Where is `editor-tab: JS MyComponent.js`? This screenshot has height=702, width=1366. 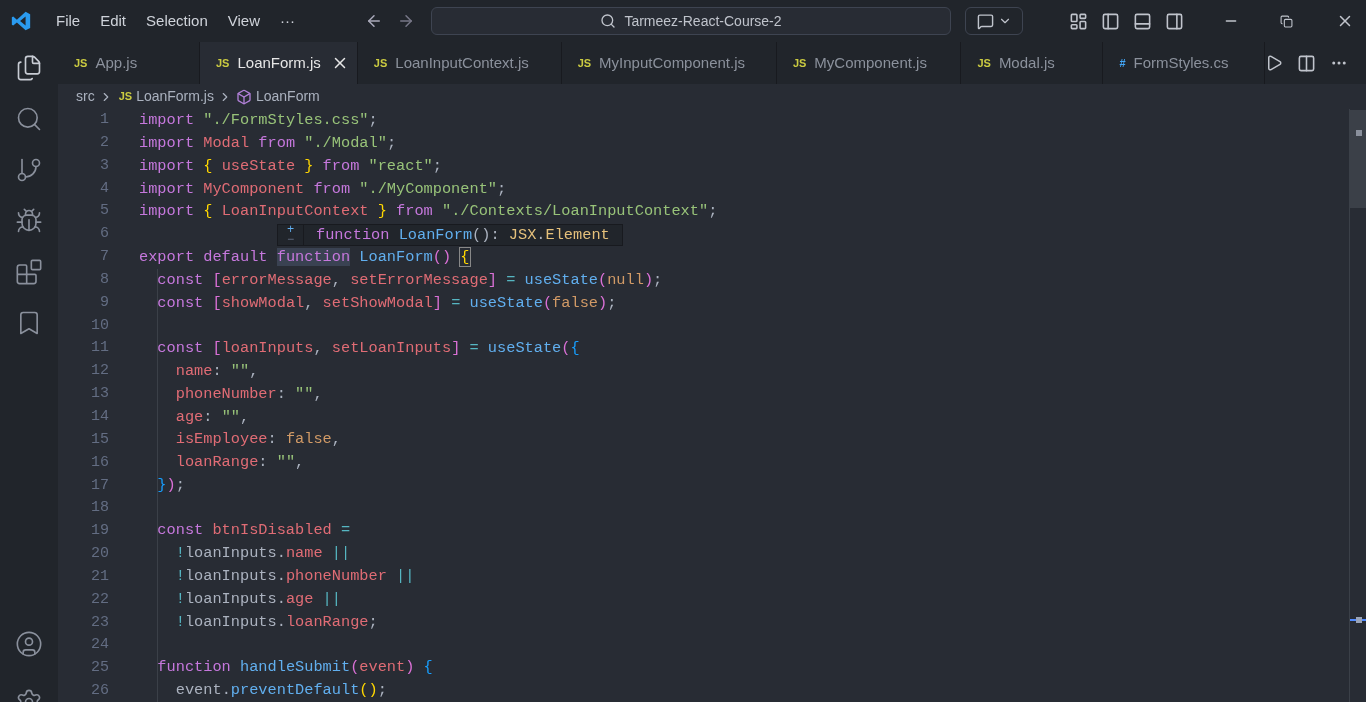
editor-tab: JS MyComponent.js is located at coordinates (869, 63).